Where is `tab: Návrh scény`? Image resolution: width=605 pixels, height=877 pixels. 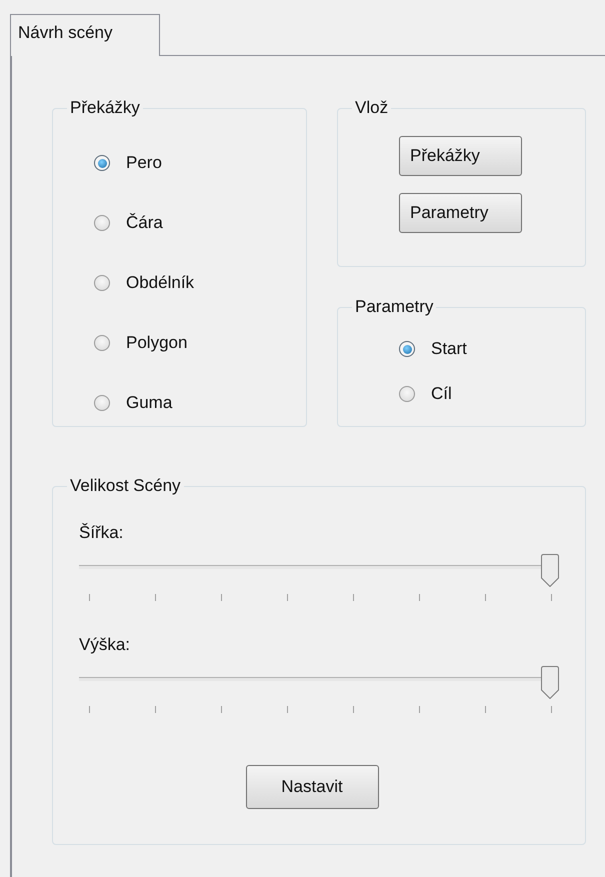
tab: Návrh scény is located at coordinates (85, 35).